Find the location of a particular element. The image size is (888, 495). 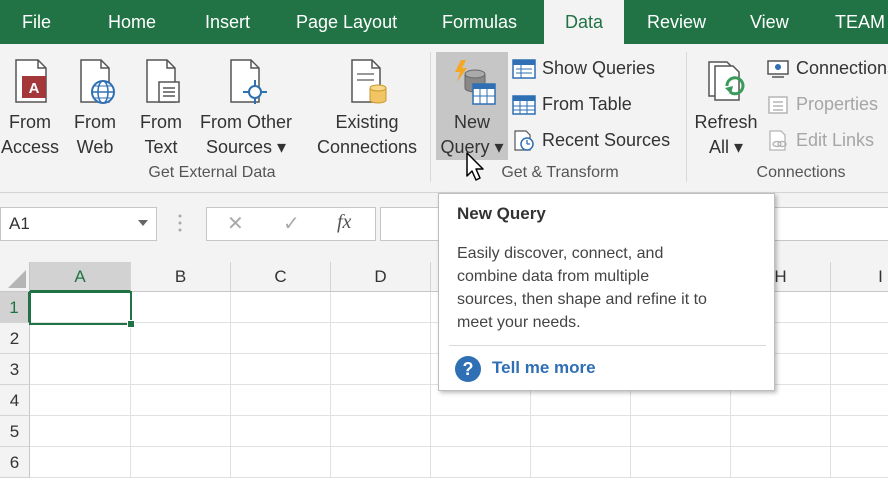

existing-connections-button: Existing Connections is located at coordinates (367, 105).